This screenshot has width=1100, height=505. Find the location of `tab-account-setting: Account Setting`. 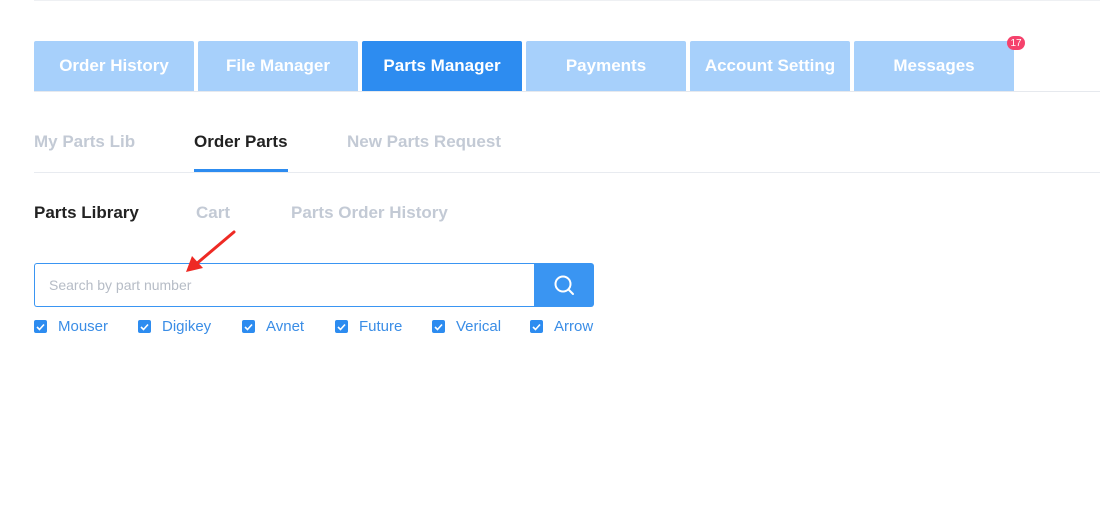

tab-account-setting: Account Setting is located at coordinates (770, 66).